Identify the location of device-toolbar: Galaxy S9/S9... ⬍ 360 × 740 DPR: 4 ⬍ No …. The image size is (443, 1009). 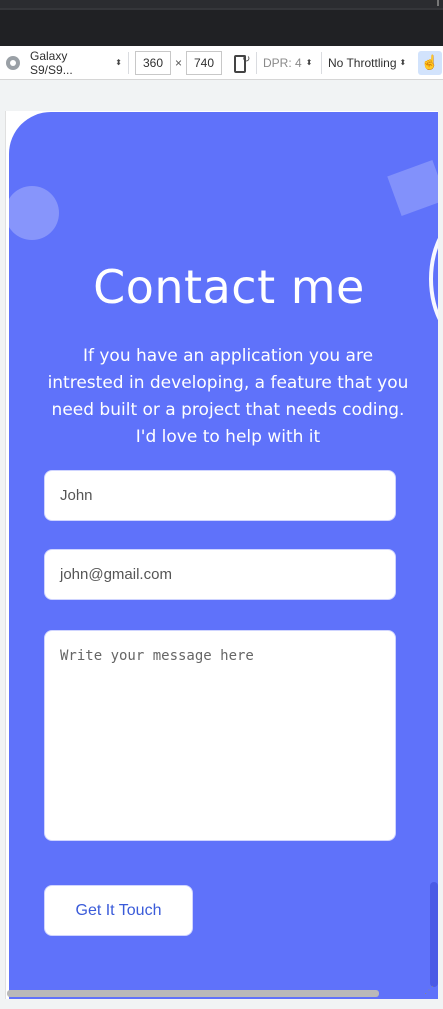
(221, 63).